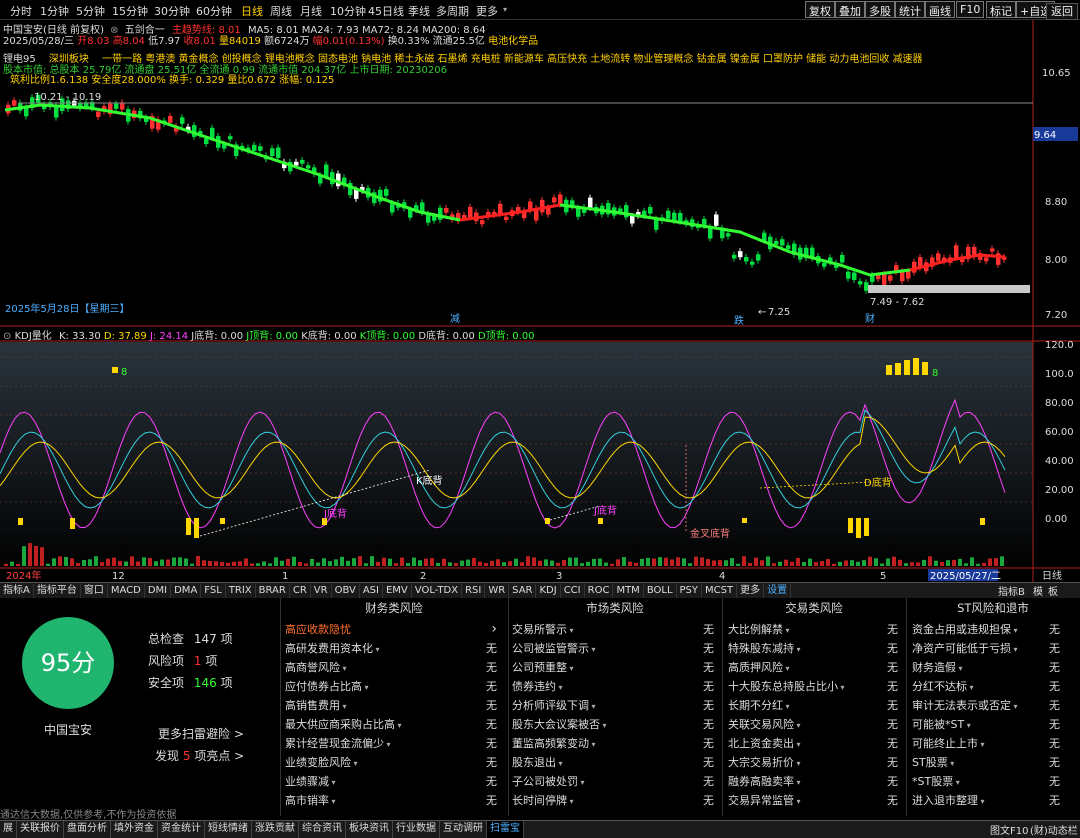 Image resolution: width=1080 pixels, height=838 pixels. I want to click on tab-vol-tdx: VOL-TDX, so click(437, 591).